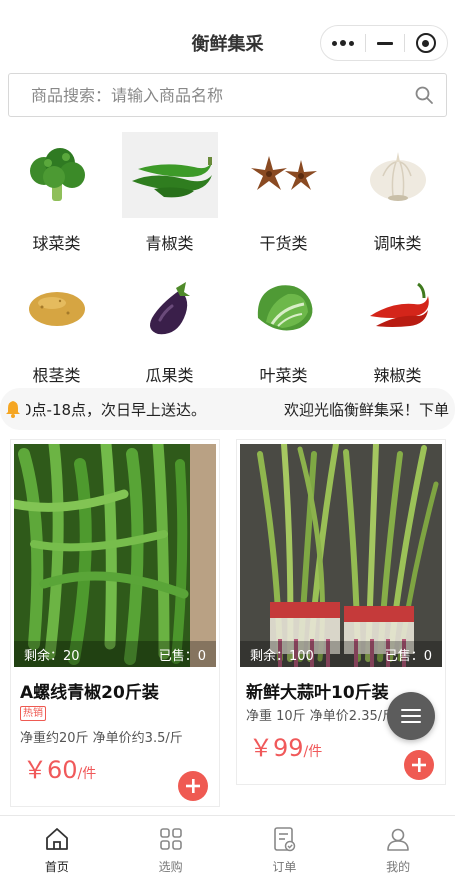 The width and height of the screenshot is (455, 877). Describe the element at coordinates (398, 308) in the screenshot. I see `red-chili-icon` at that location.